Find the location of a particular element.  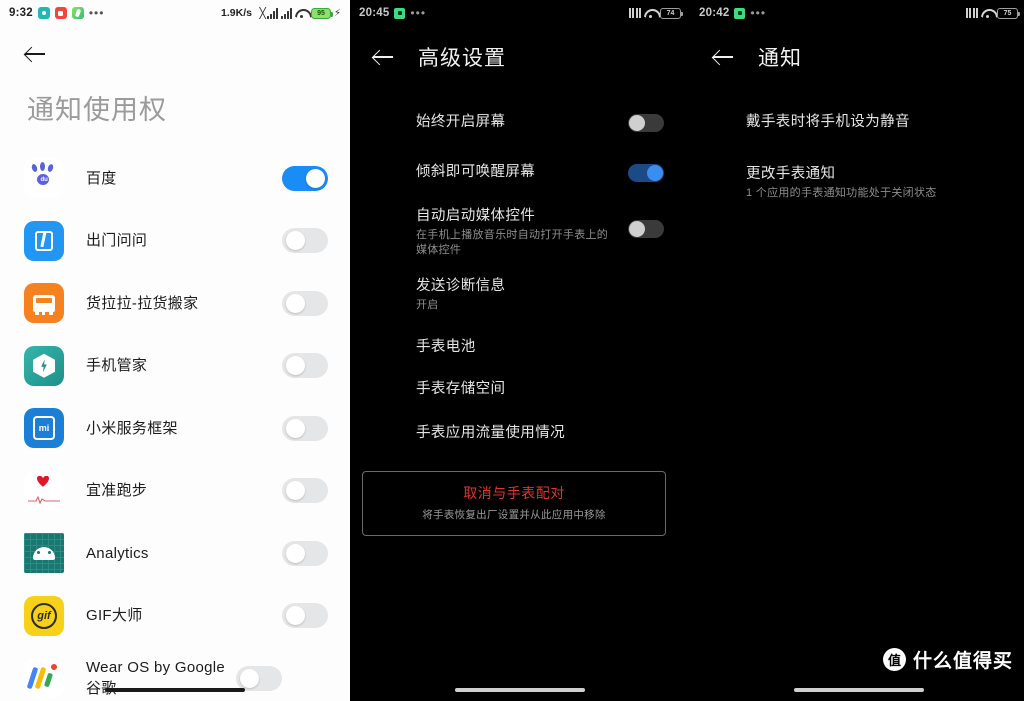

unpair-watch-button: 取消与手表配对 将手表恢复出厂设置并从此应用中移除 is located at coordinates (514, 503).